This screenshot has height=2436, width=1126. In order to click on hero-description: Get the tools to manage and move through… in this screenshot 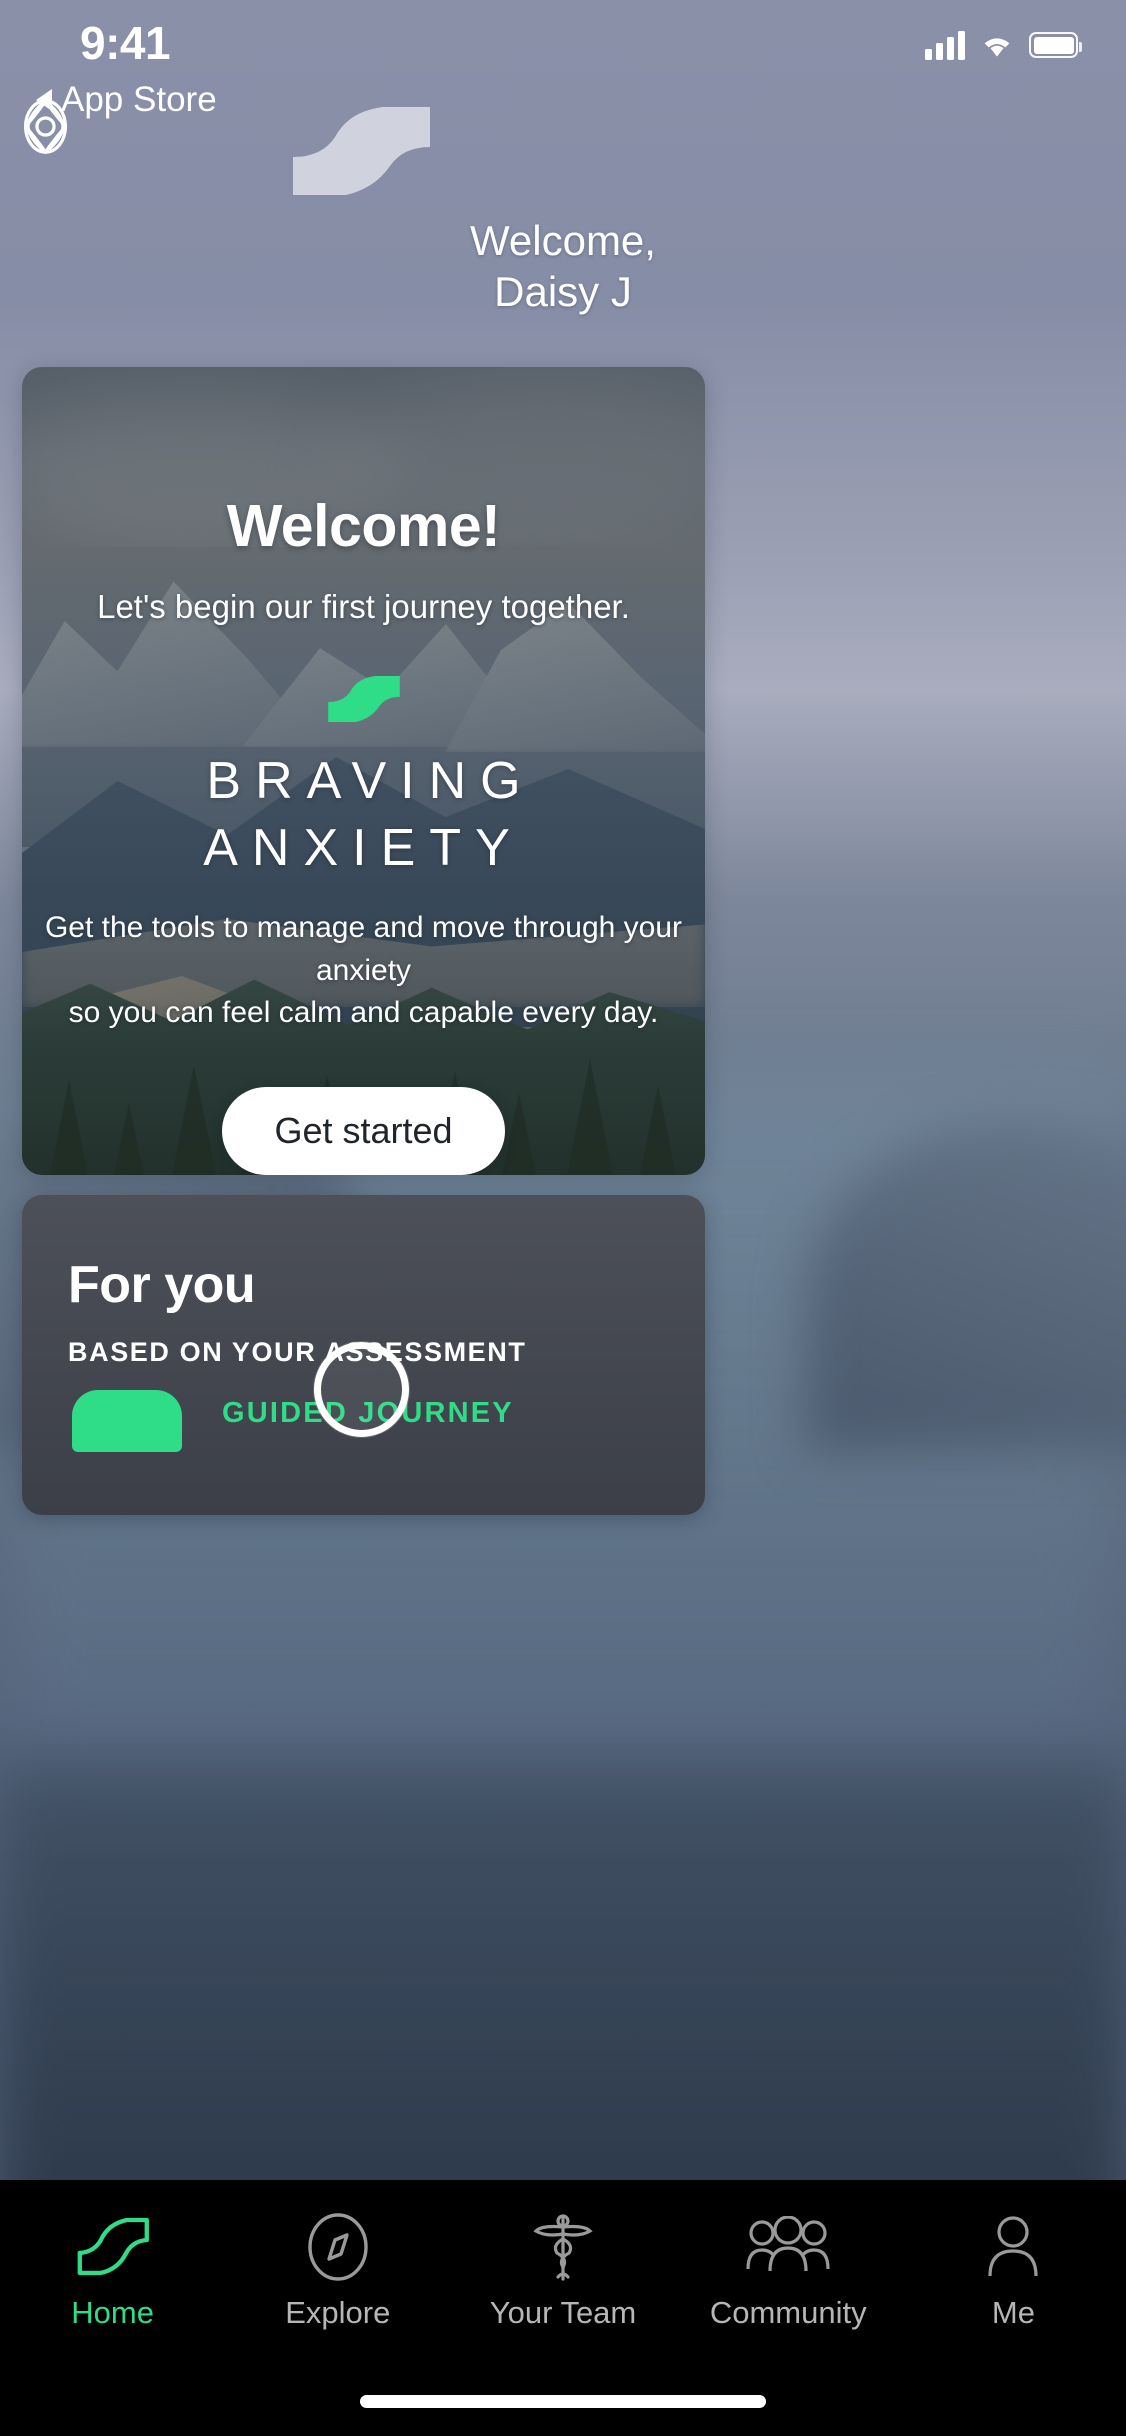, I will do `click(364, 971)`.